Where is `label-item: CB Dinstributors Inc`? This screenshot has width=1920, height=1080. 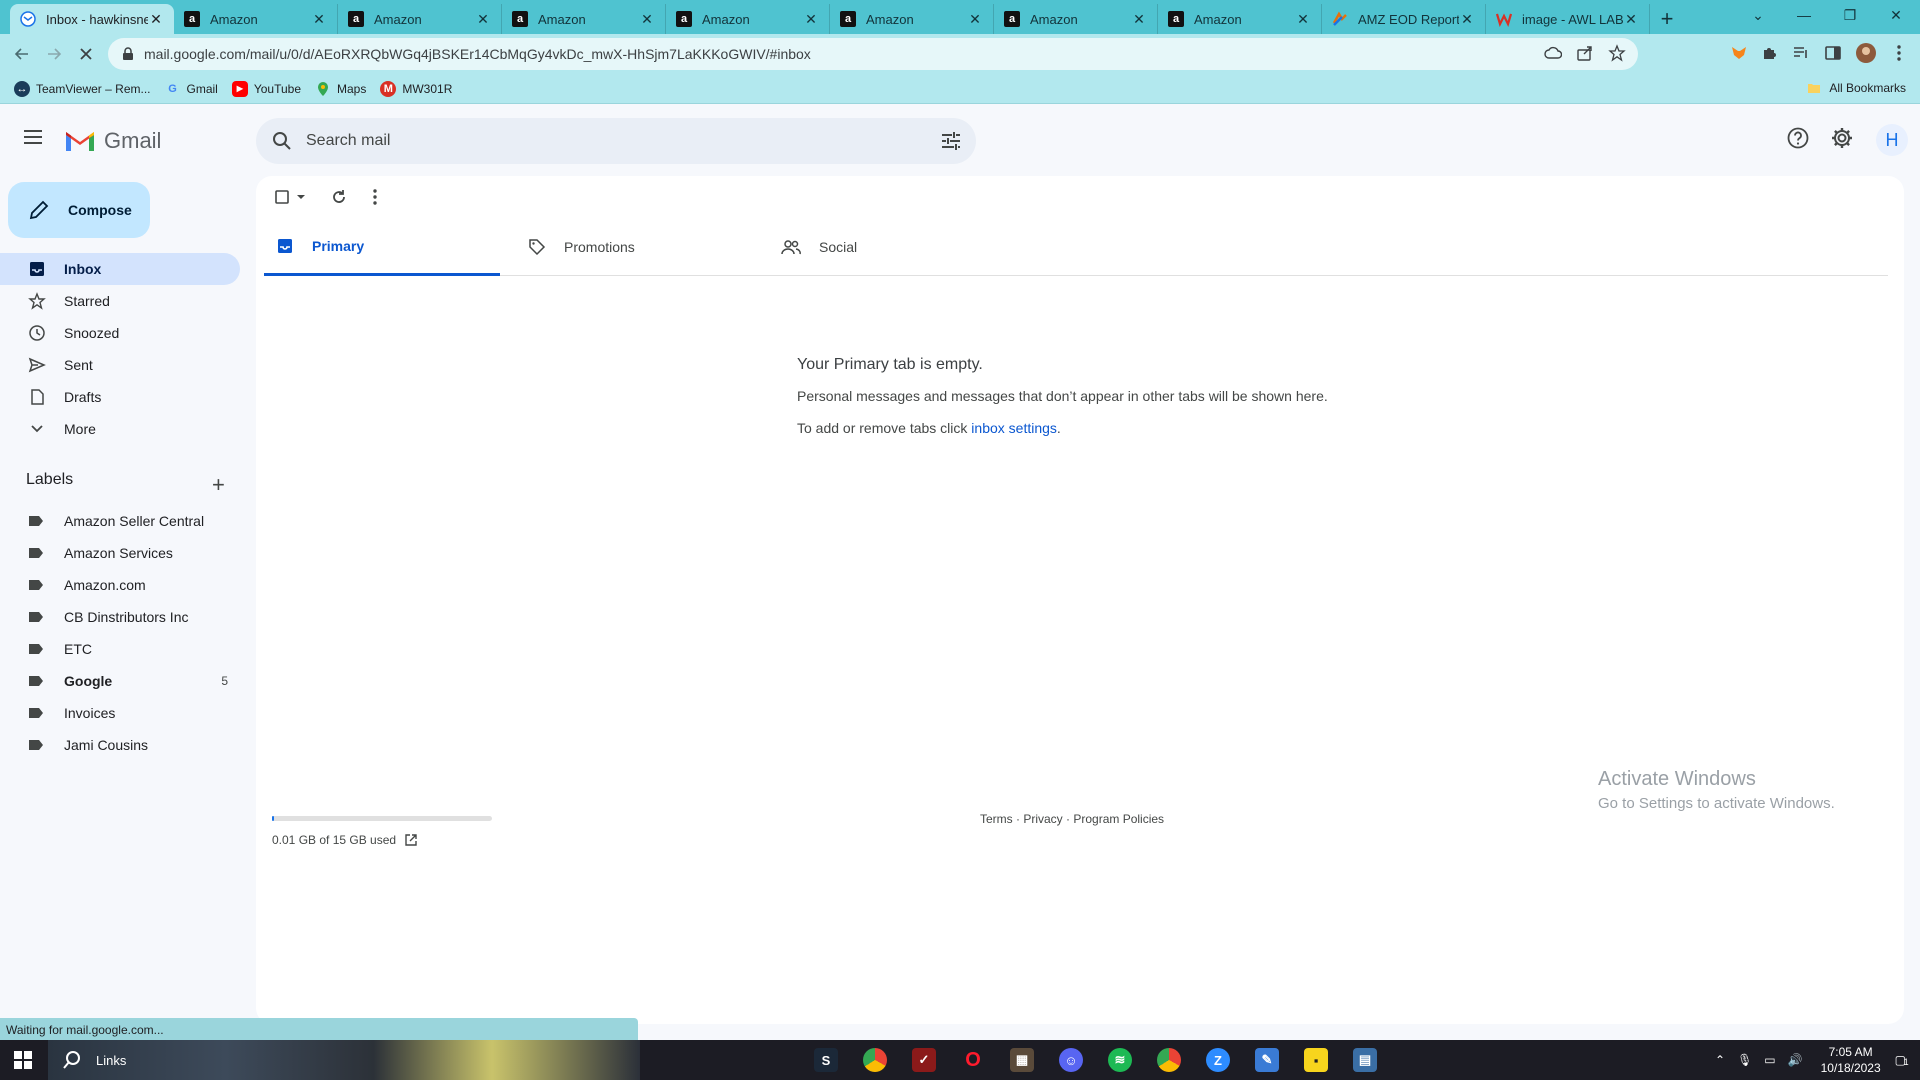
label-item: CB Dinstributors Inc is located at coordinates (120, 617).